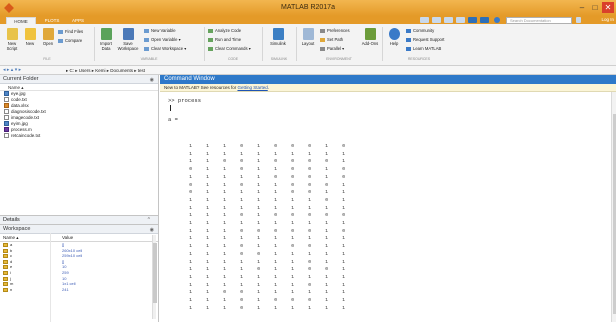  I want to click on workspace-scrollbar, so click(154, 277).